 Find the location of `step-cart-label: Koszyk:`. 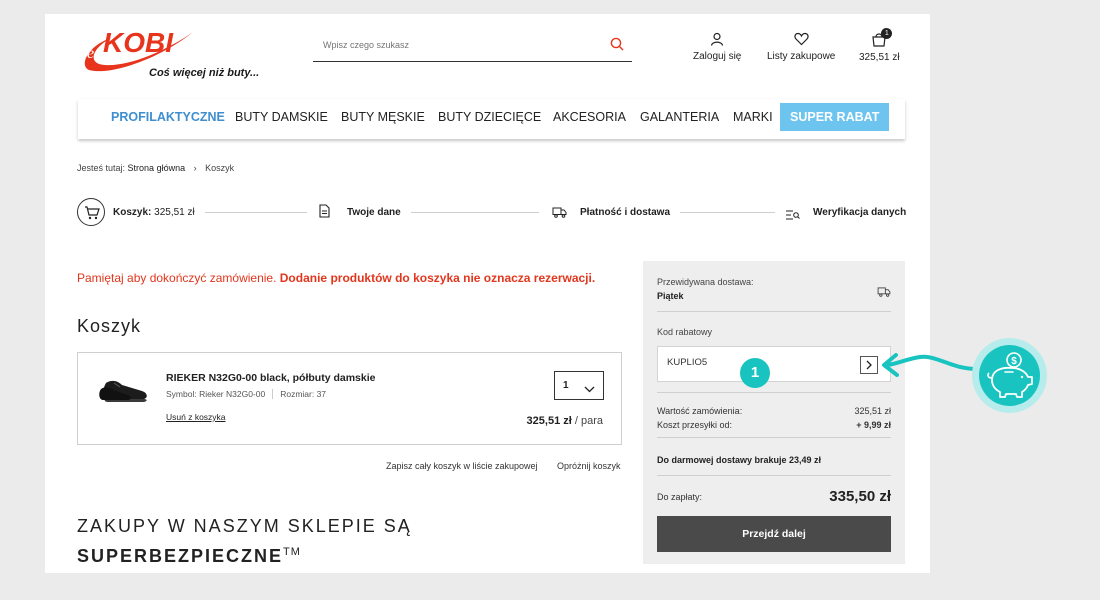

step-cart-label: Koszyk: is located at coordinates (132, 212).